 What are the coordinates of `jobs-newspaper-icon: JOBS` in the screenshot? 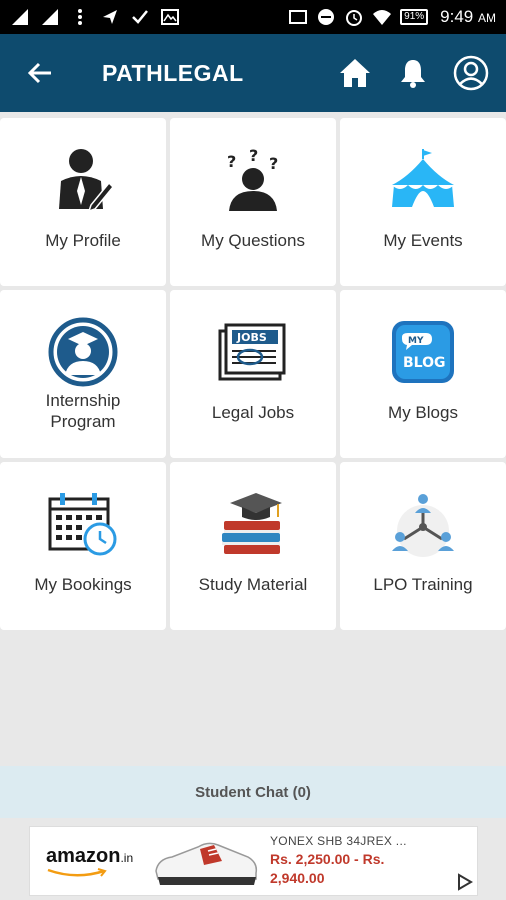 It's located at (252, 352).